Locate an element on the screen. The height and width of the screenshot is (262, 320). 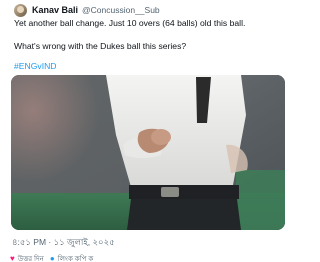
tweet-action-bar: ♥ উত্তর দিন ● লিংক কপি ক is located at coordinates (51, 258).